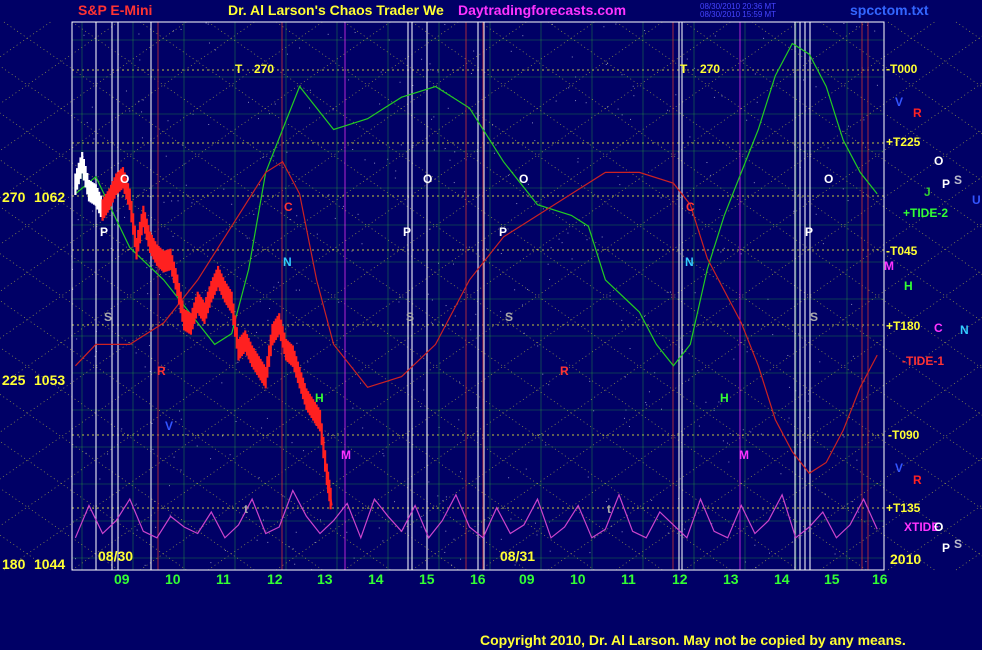 Image resolution: width=982 pixels, height=650 pixels. Describe the element at coordinates (899, 468) in the screenshot. I see `right-label: V` at that location.